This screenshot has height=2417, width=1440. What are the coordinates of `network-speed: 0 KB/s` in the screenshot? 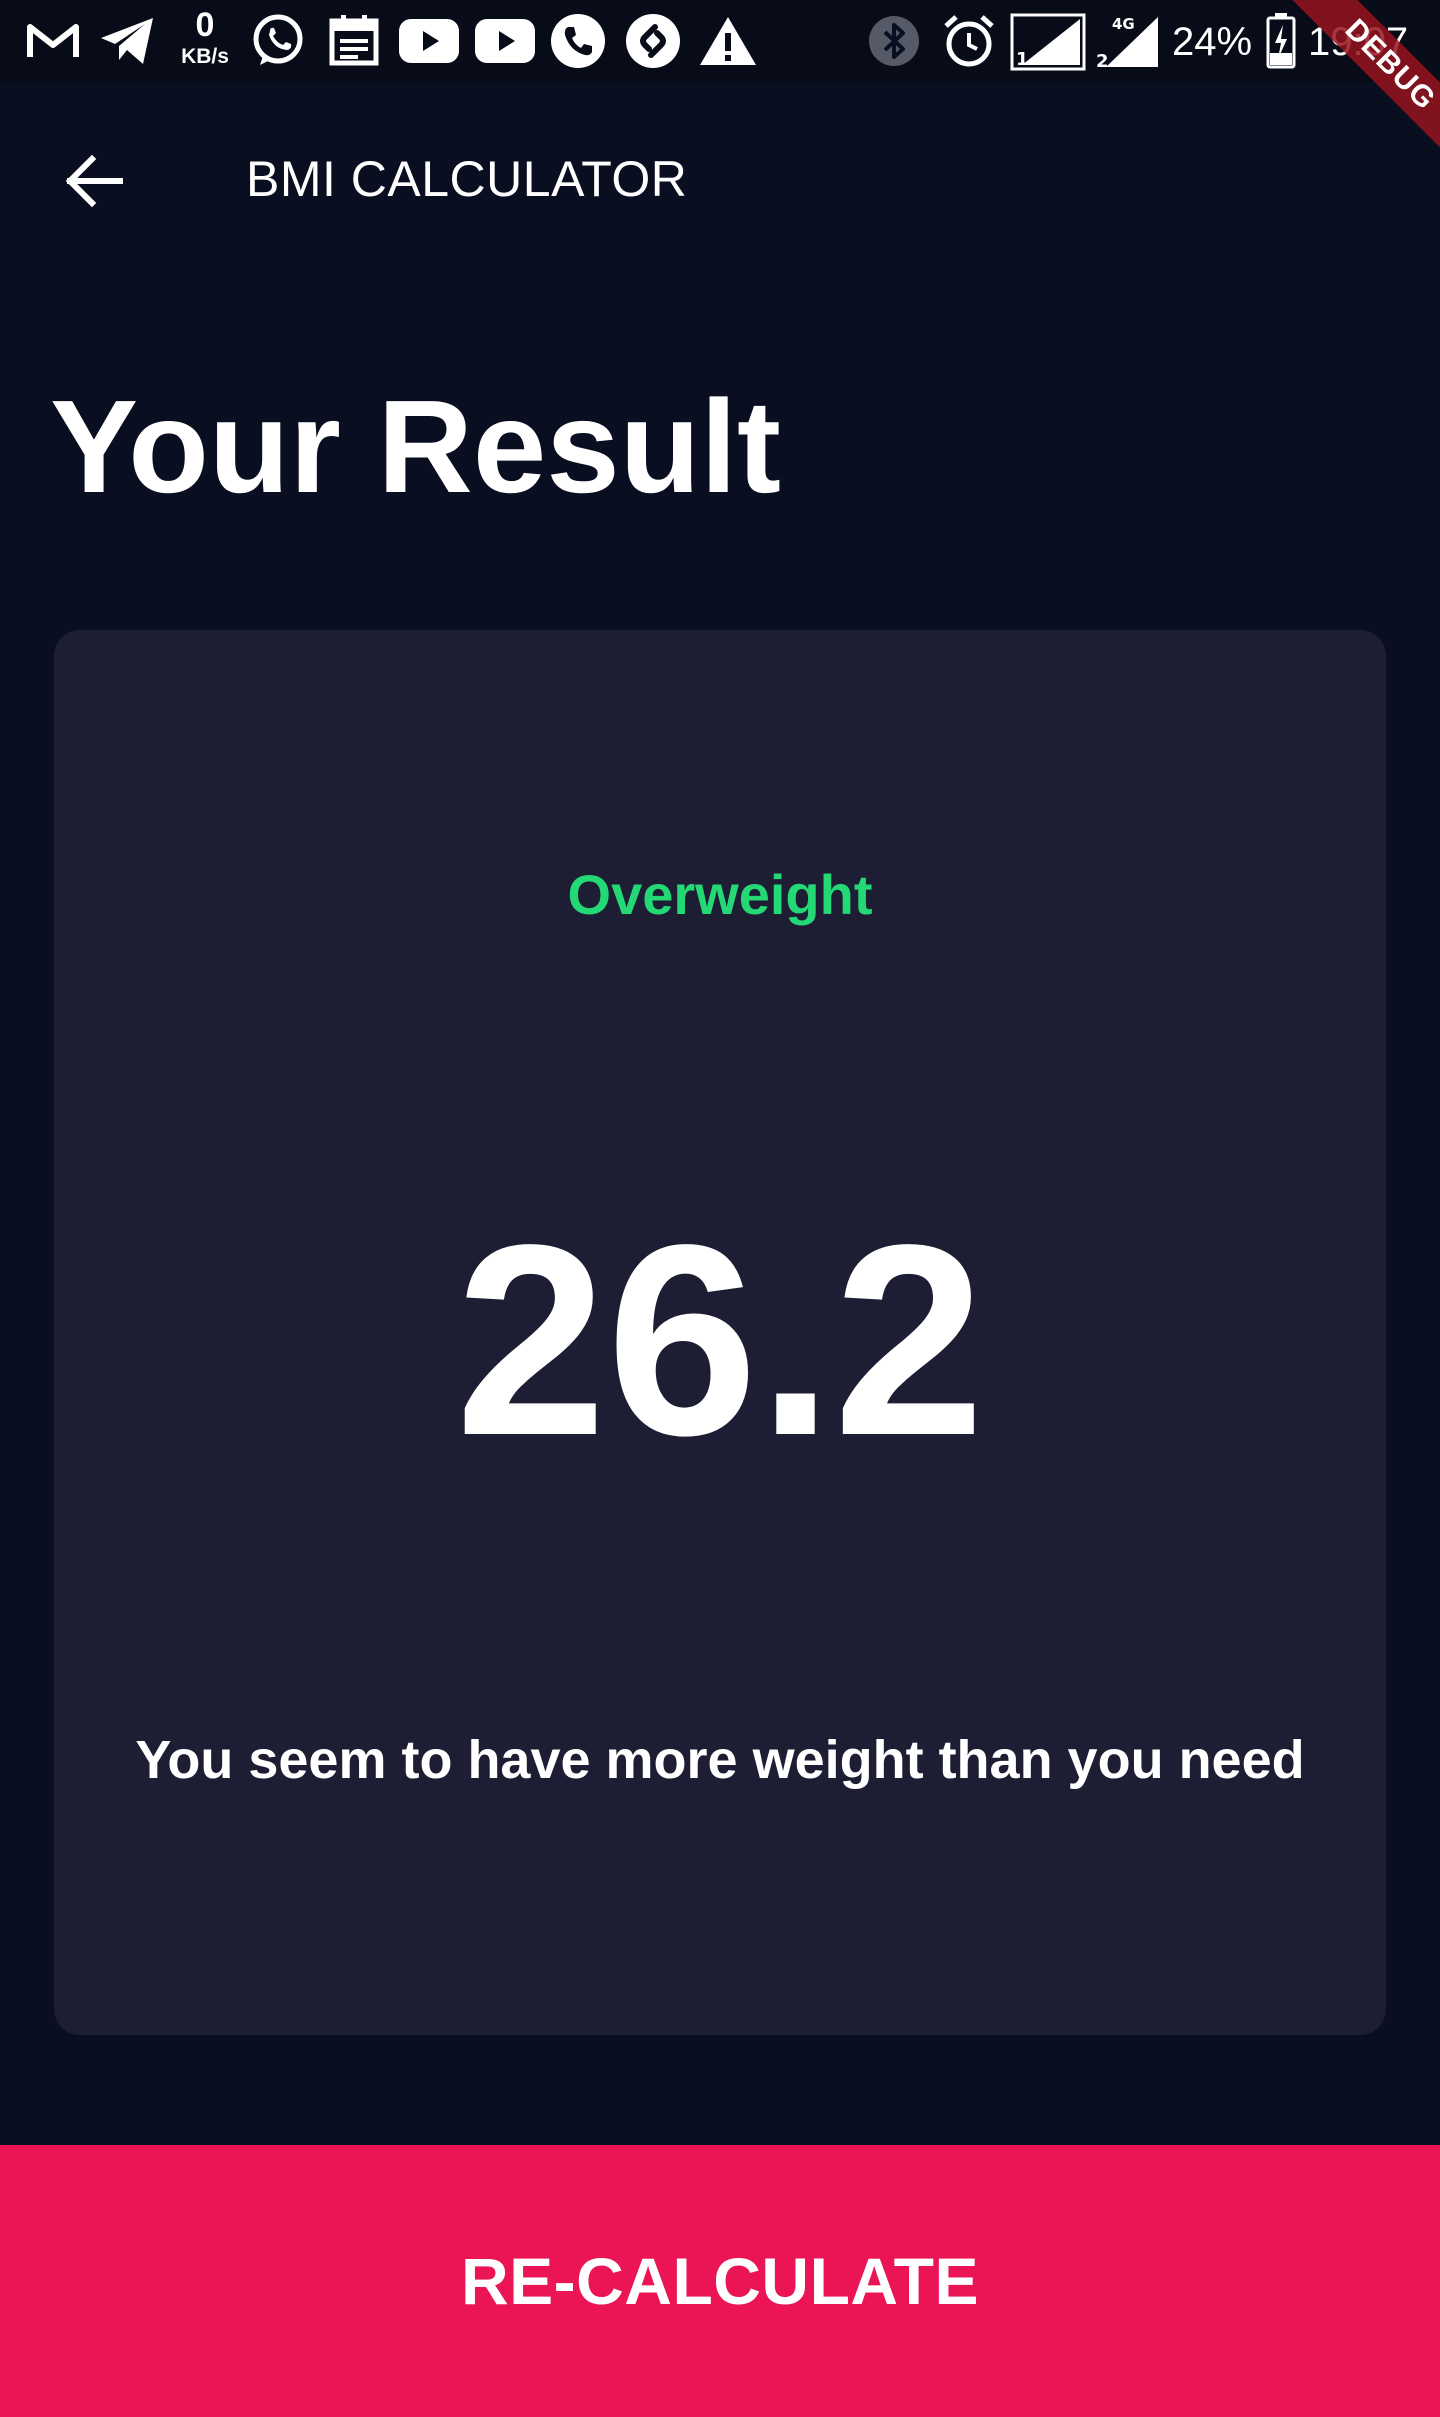 It's located at (205, 37).